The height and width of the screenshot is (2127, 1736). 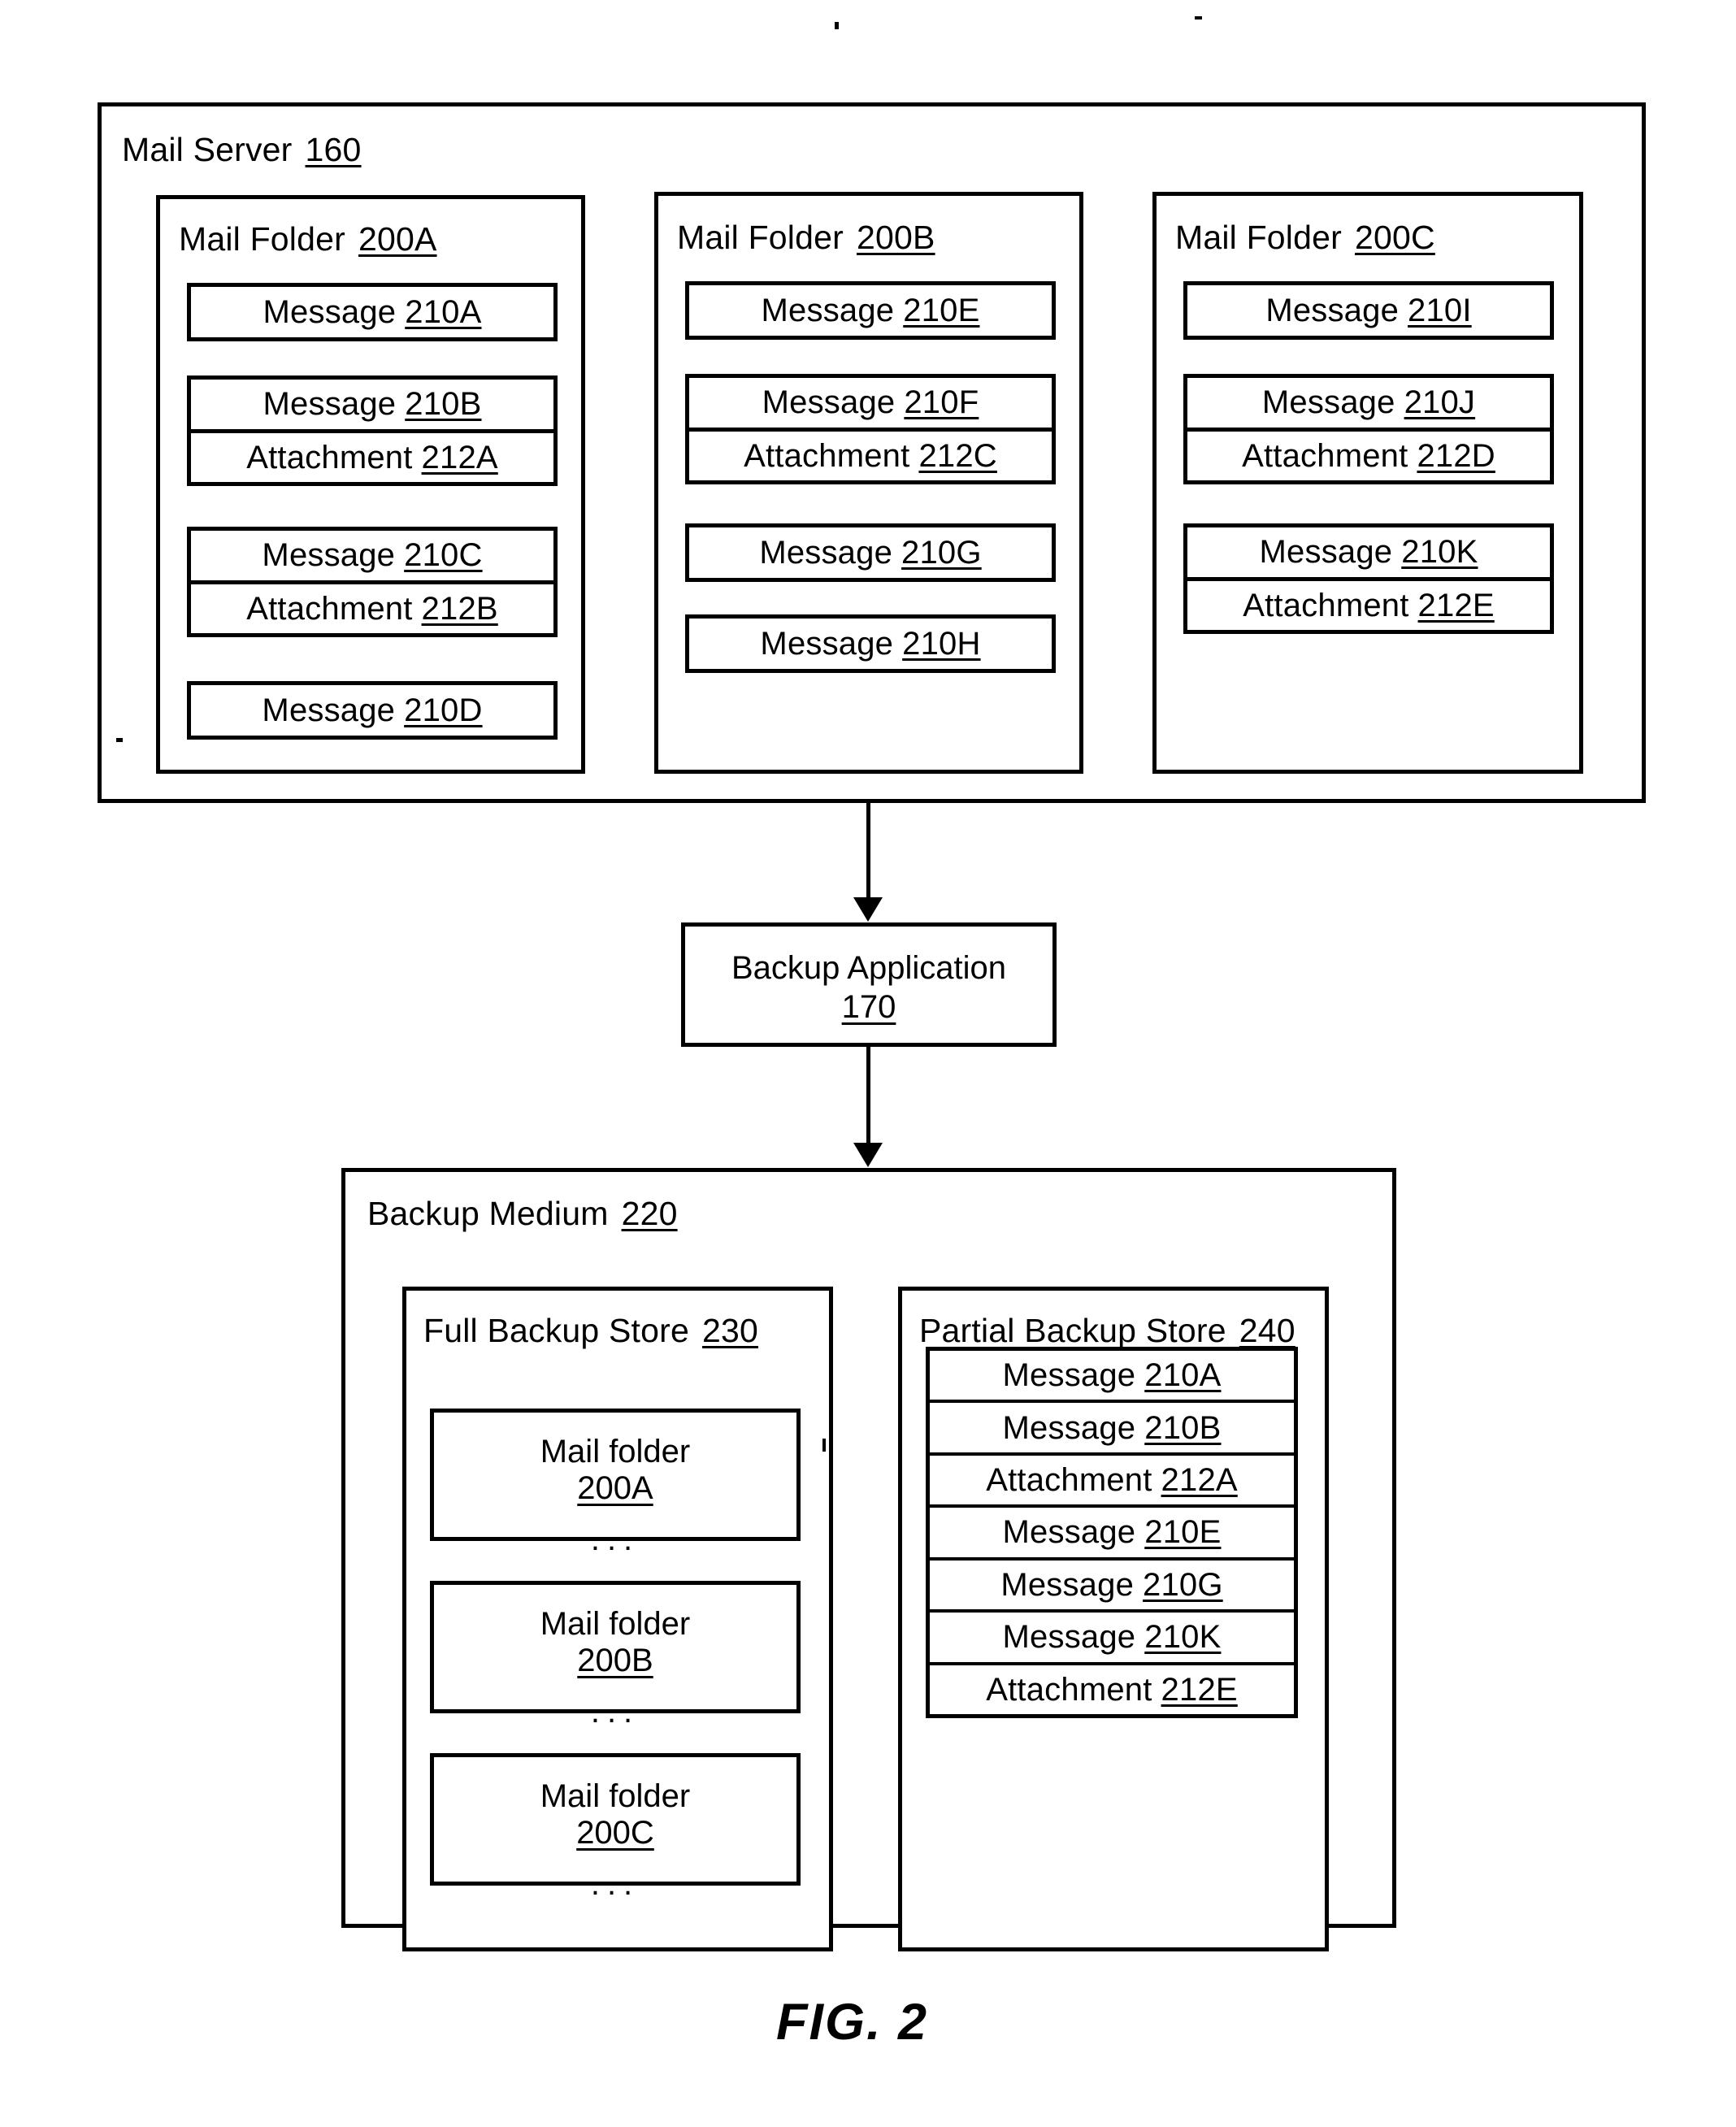 I want to click on message-label: Message 210H, so click(x=870, y=644).